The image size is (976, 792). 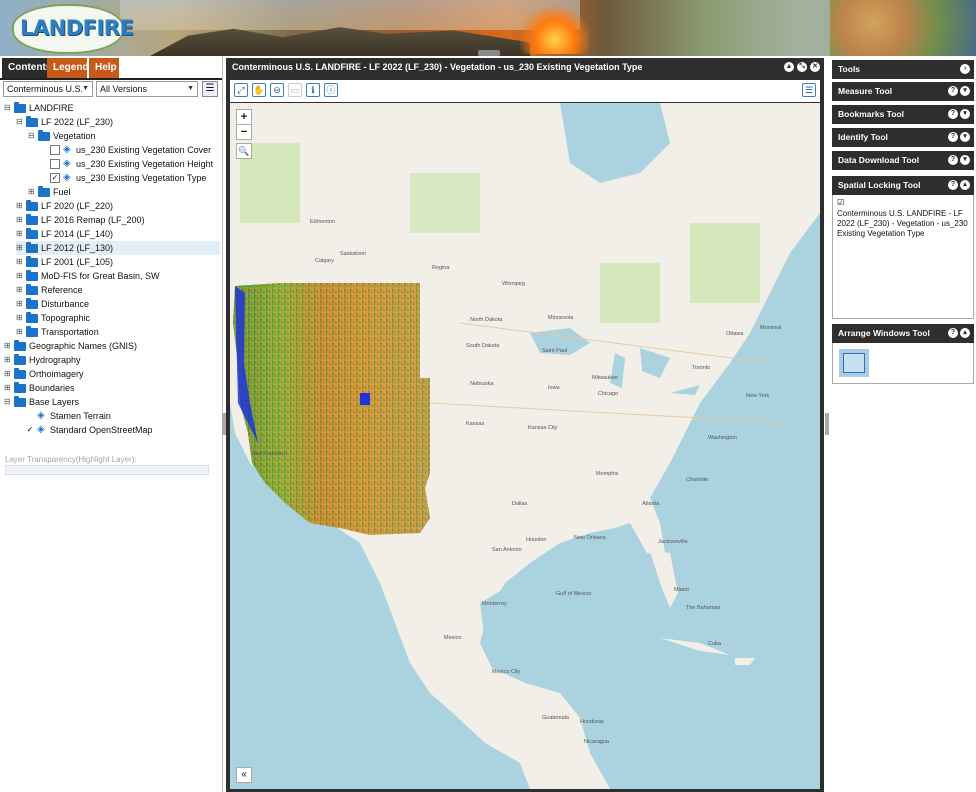 What do you see at coordinates (64, 234) in the screenshot?
I see `tree-node-lf2014: ⊞ LF 2014 (LF_140)` at bounding box center [64, 234].